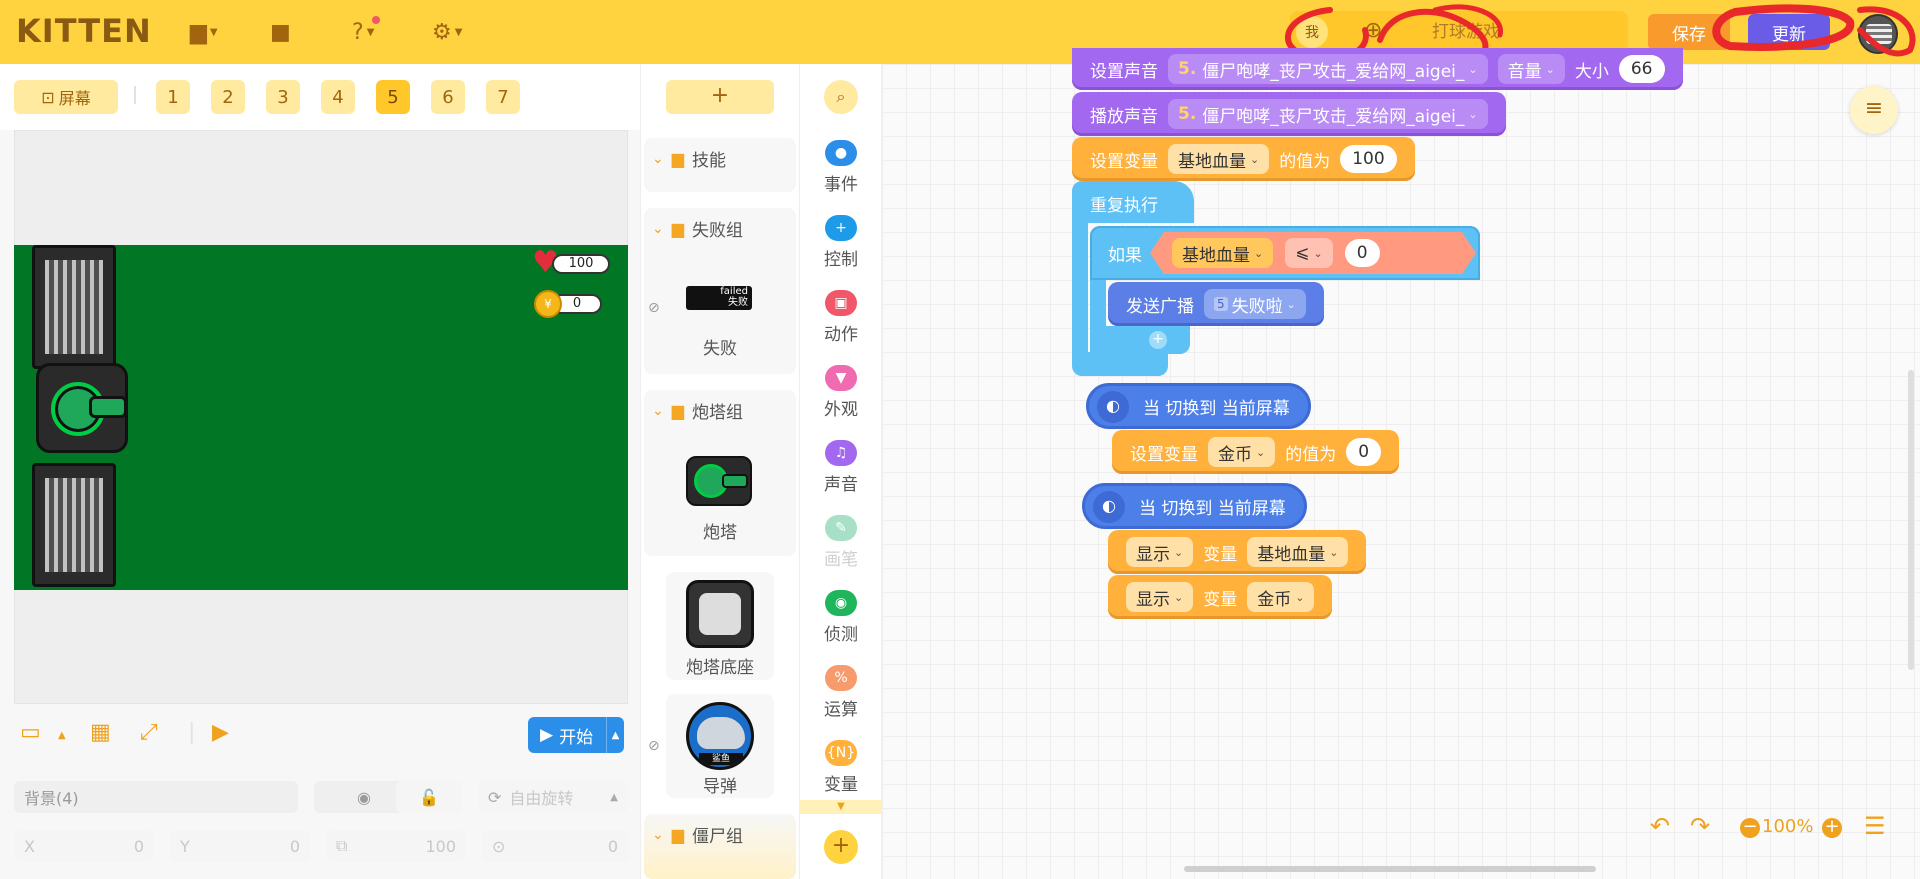  I want to click on help-icon: ?, so click(358, 32).